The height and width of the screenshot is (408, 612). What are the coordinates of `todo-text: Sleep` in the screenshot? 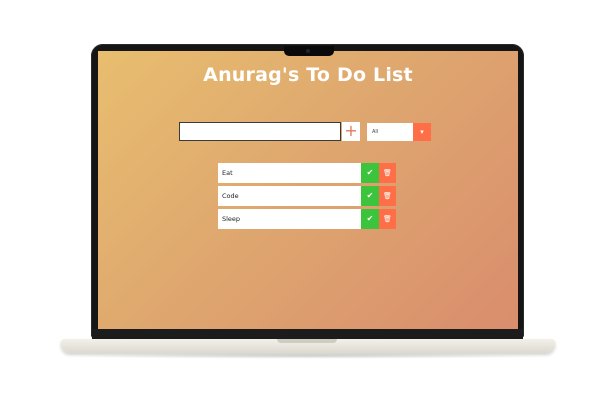 It's located at (231, 219).